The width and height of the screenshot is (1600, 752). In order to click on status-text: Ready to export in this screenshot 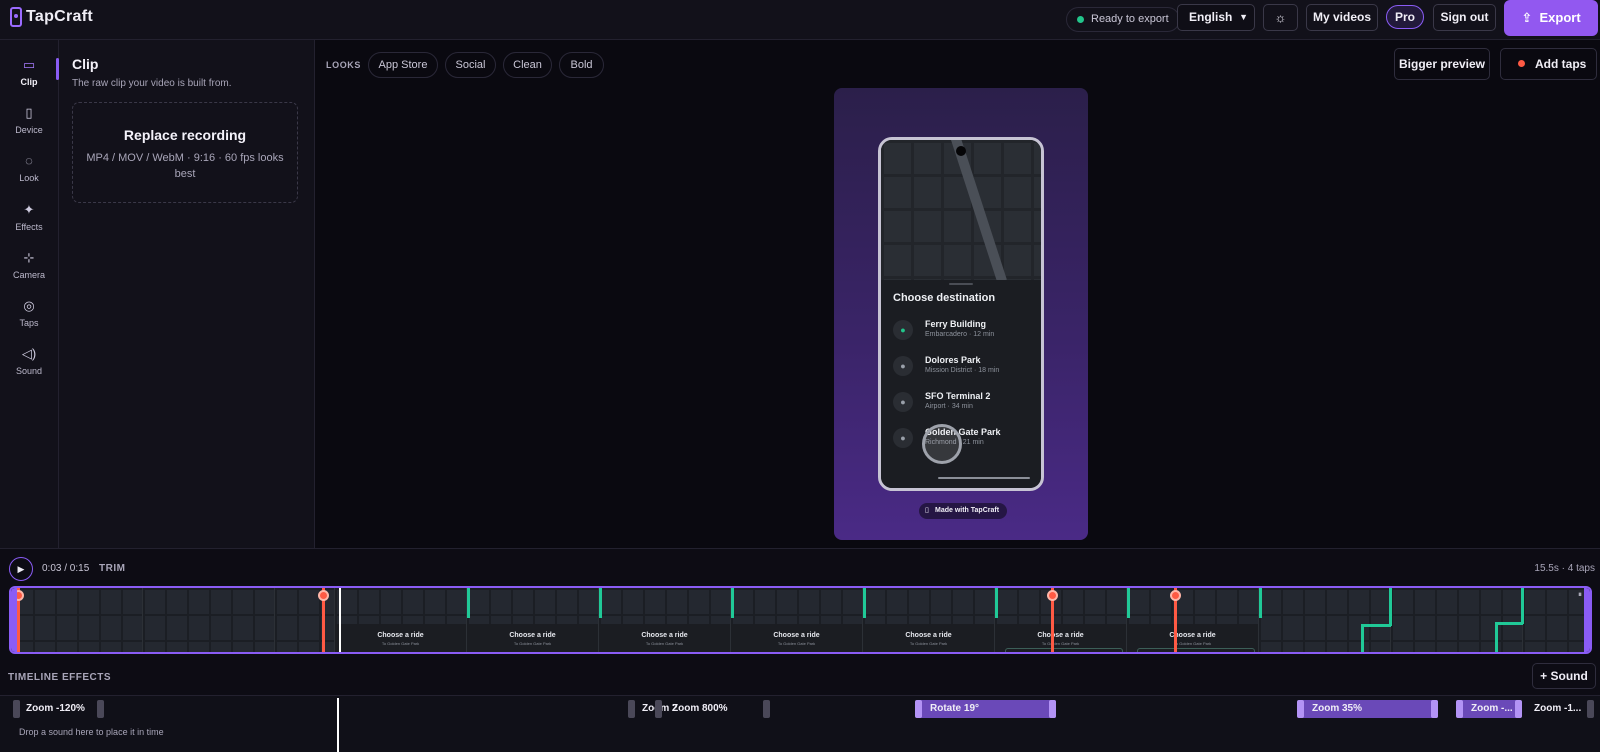, I will do `click(1130, 19)`.